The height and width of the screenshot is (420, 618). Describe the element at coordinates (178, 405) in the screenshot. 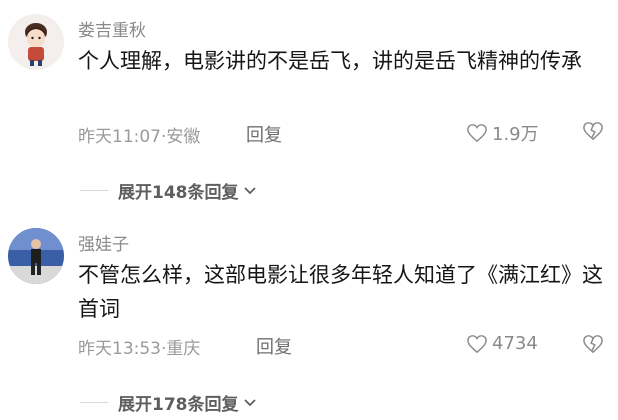

I see `expand-replies-label: 展开178条回复` at that location.